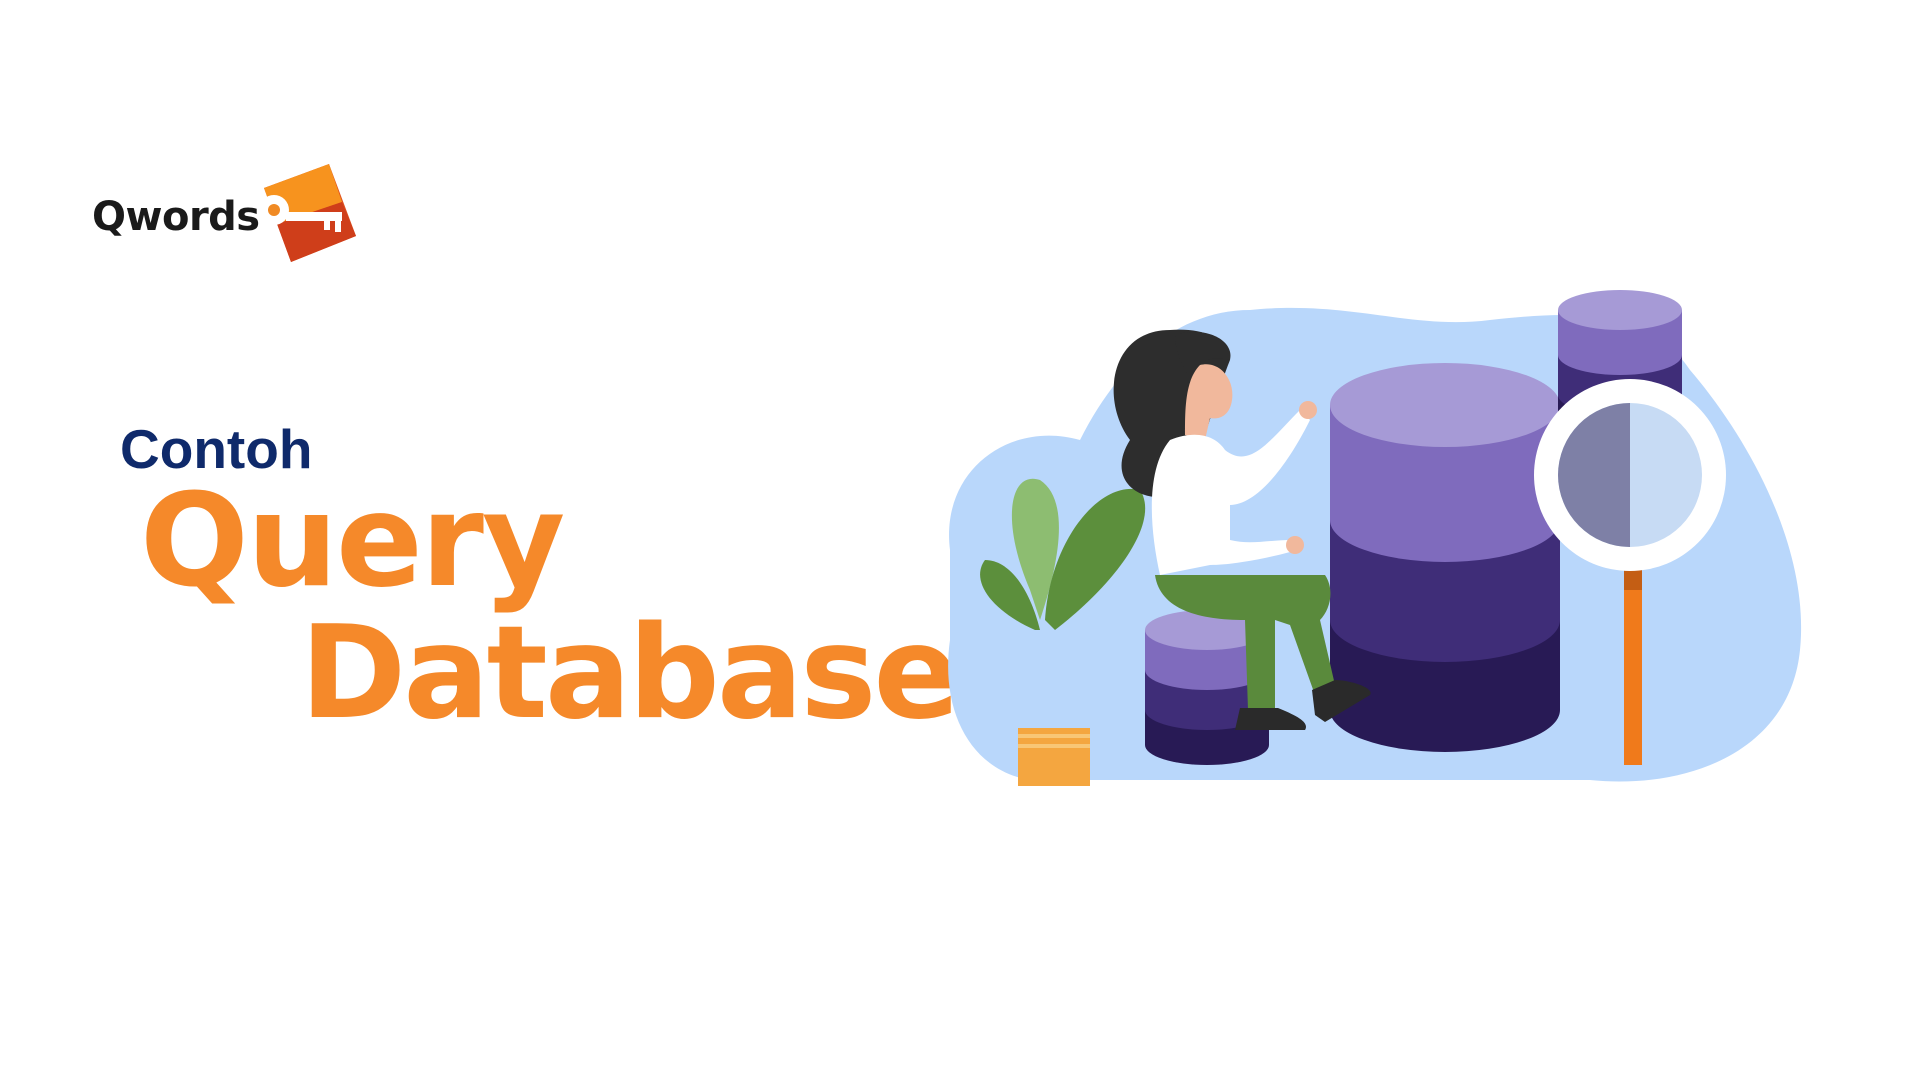  Describe the element at coordinates (352, 541) in the screenshot. I see `title-query: Query` at that location.